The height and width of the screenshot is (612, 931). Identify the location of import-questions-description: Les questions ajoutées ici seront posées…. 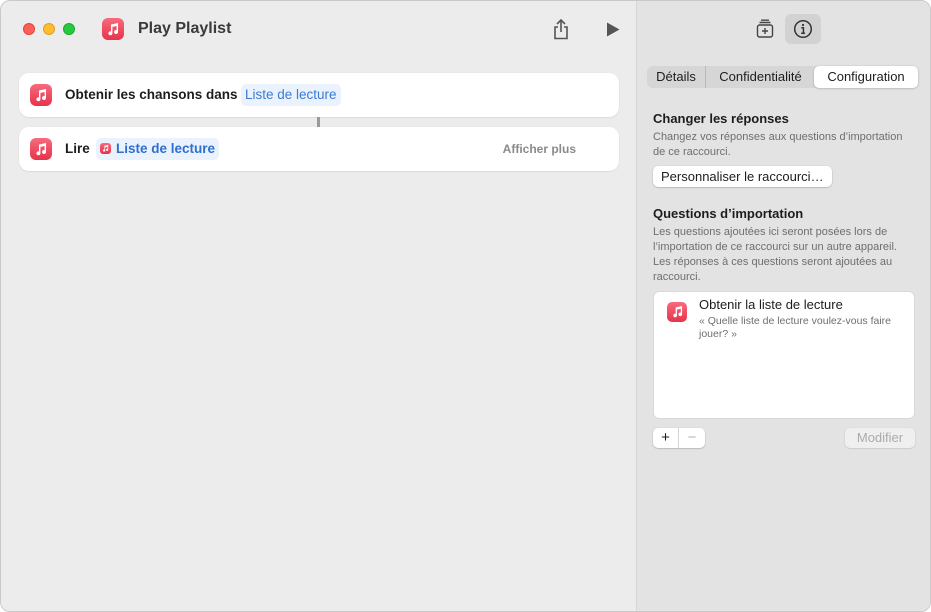
(775, 254).